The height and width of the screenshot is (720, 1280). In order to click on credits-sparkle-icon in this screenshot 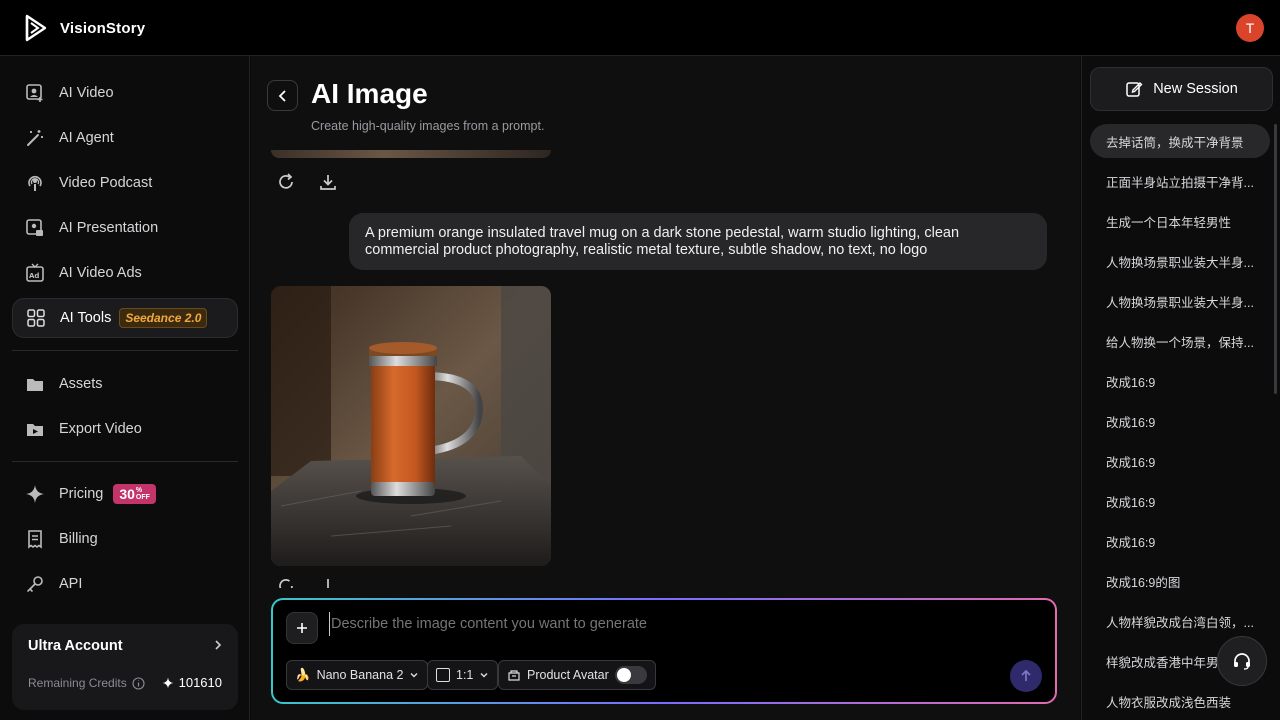, I will do `click(168, 682)`.